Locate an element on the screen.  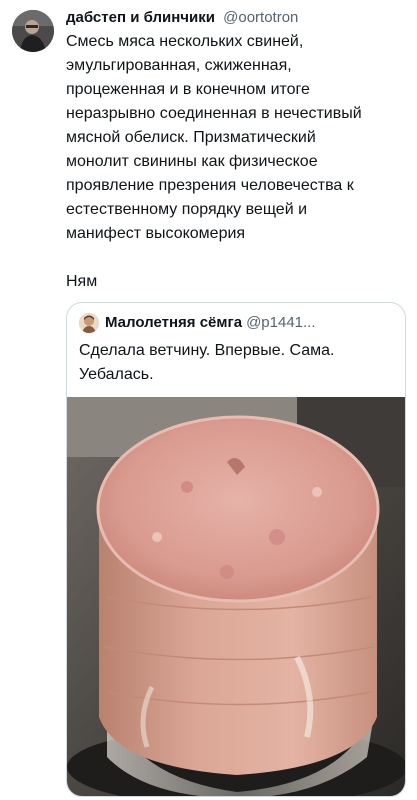
author-avatar-image is located at coordinates (33, 31).